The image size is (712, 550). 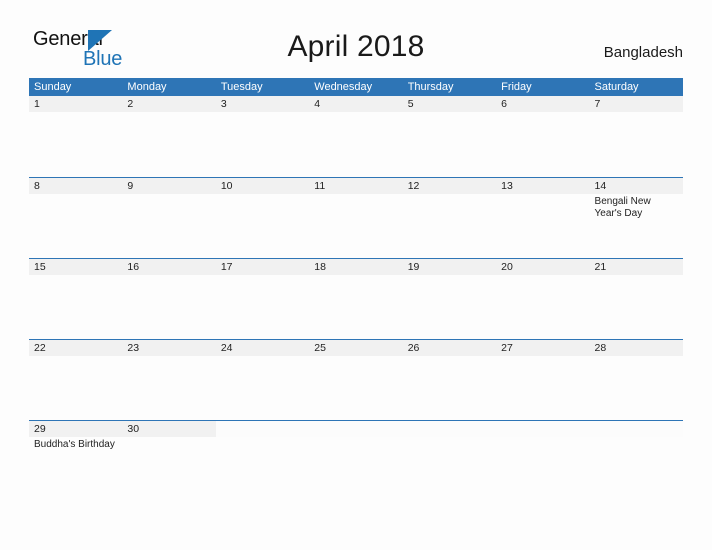 I want to click on calendar-day-cell: 8, so click(x=76, y=218).